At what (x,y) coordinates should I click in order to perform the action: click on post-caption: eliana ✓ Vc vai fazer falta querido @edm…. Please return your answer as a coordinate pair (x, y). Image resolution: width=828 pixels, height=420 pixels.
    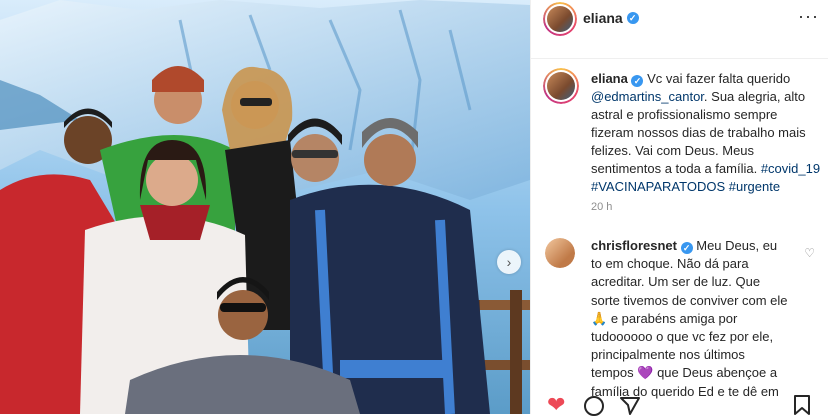
    Looking at the image, I should click on (706, 133).